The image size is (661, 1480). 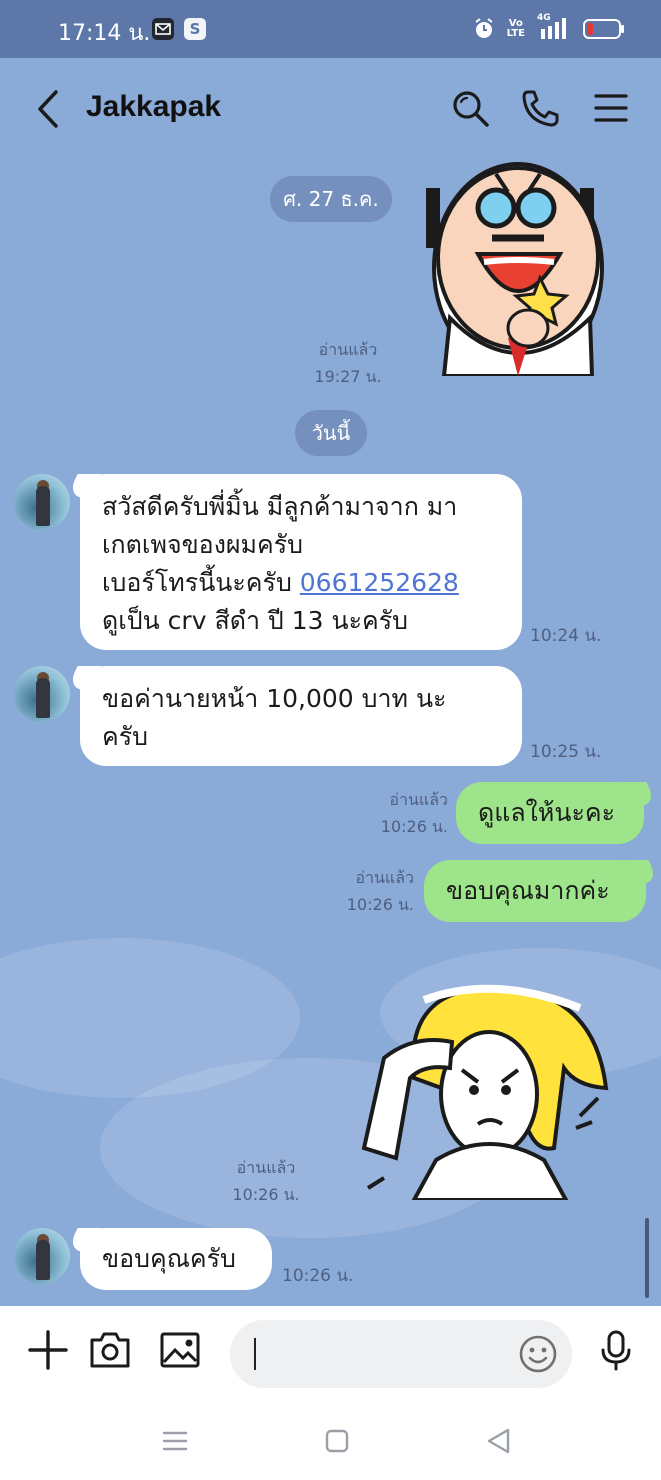 I want to click on message-time: 10:25 น., so click(x=566, y=752).